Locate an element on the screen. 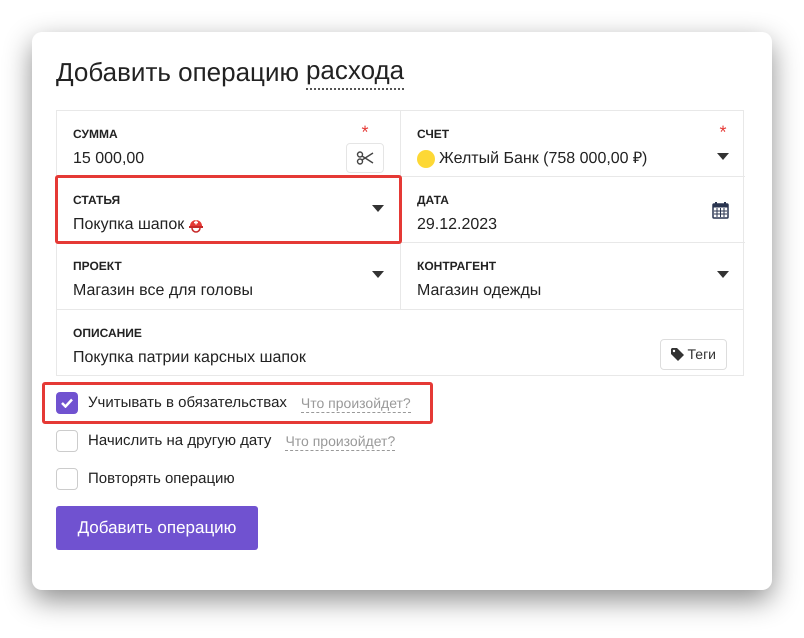  helmet-icon is located at coordinates (196, 225).